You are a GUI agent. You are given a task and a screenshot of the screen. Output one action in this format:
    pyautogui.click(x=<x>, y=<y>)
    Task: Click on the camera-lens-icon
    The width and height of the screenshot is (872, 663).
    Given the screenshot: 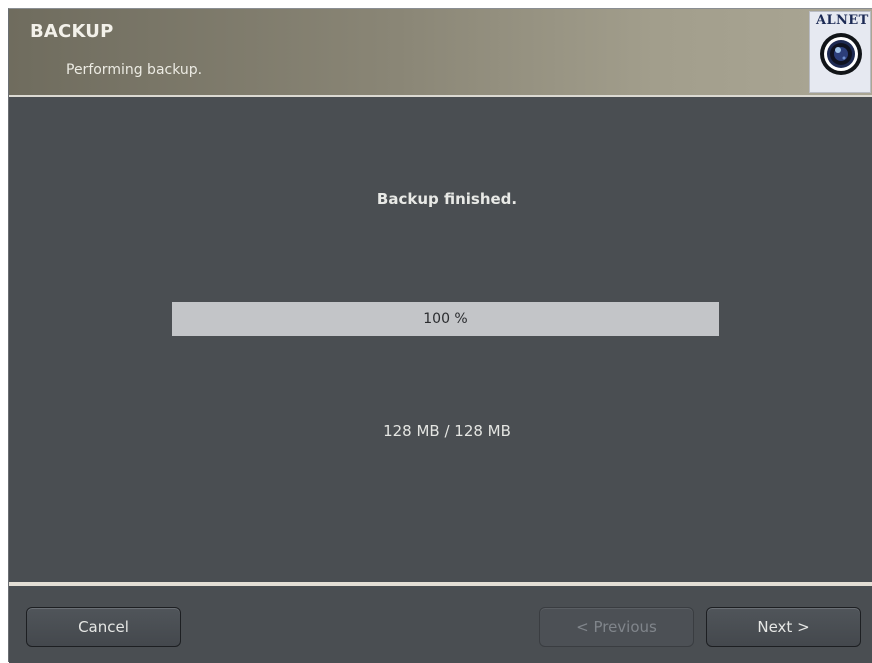 What is the action you would take?
    pyautogui.click(x=841, y=54)
    